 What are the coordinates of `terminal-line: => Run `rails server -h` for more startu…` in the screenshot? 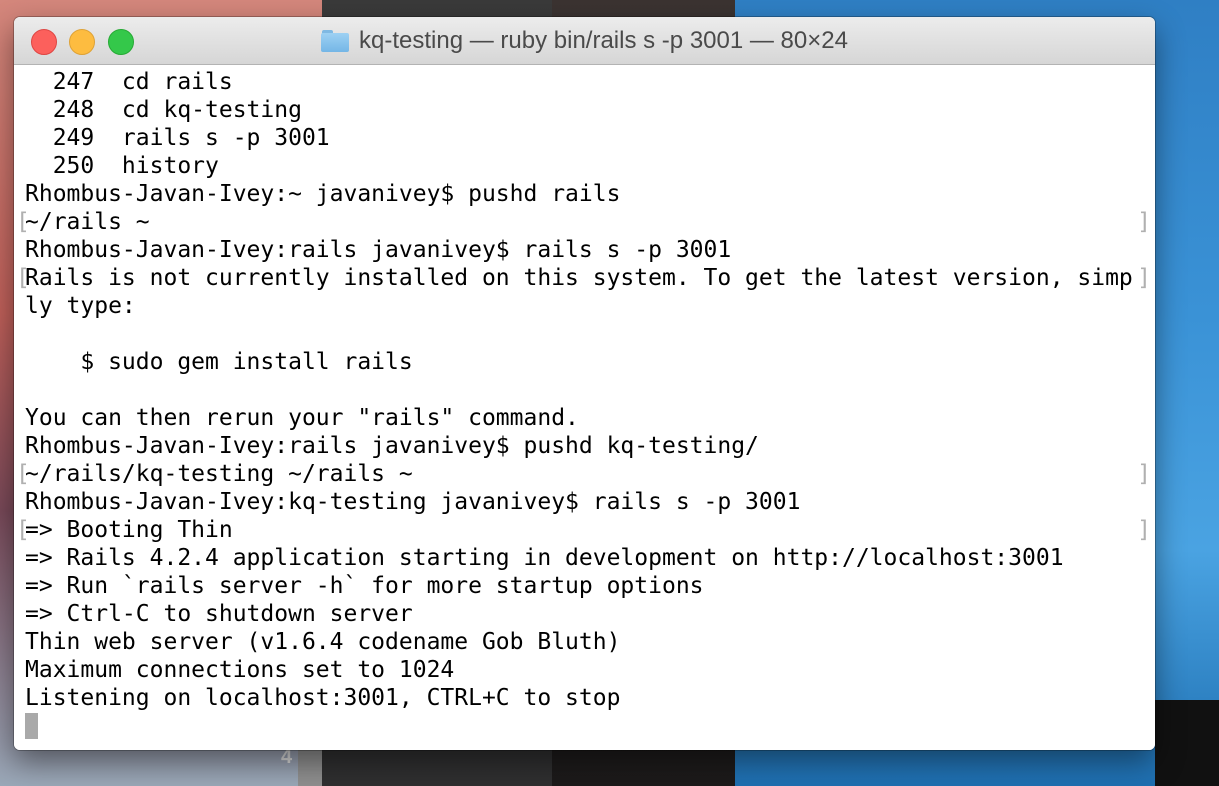 It's located at (364, 586).